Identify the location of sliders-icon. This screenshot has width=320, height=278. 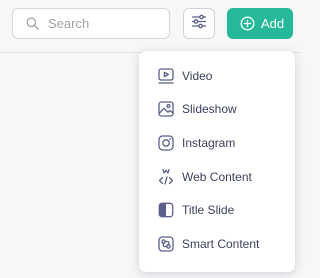
(199, 24).